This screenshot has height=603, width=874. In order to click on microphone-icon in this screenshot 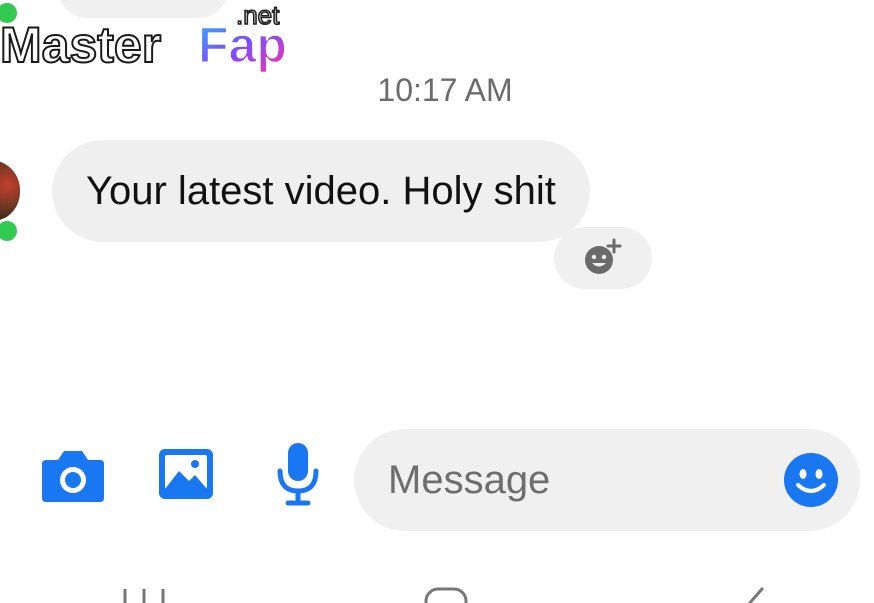, I will do `click(298, 474)`.